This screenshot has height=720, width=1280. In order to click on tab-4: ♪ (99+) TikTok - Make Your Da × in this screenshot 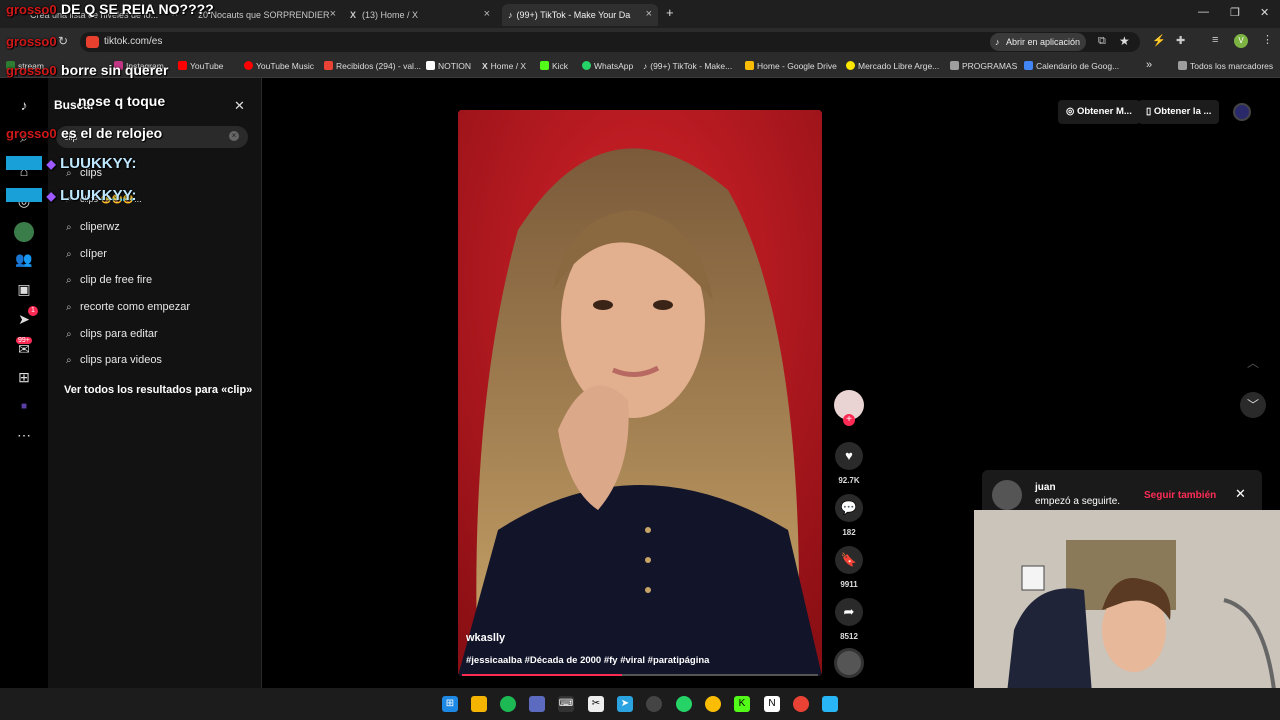, I will do `click(580, 15)`.